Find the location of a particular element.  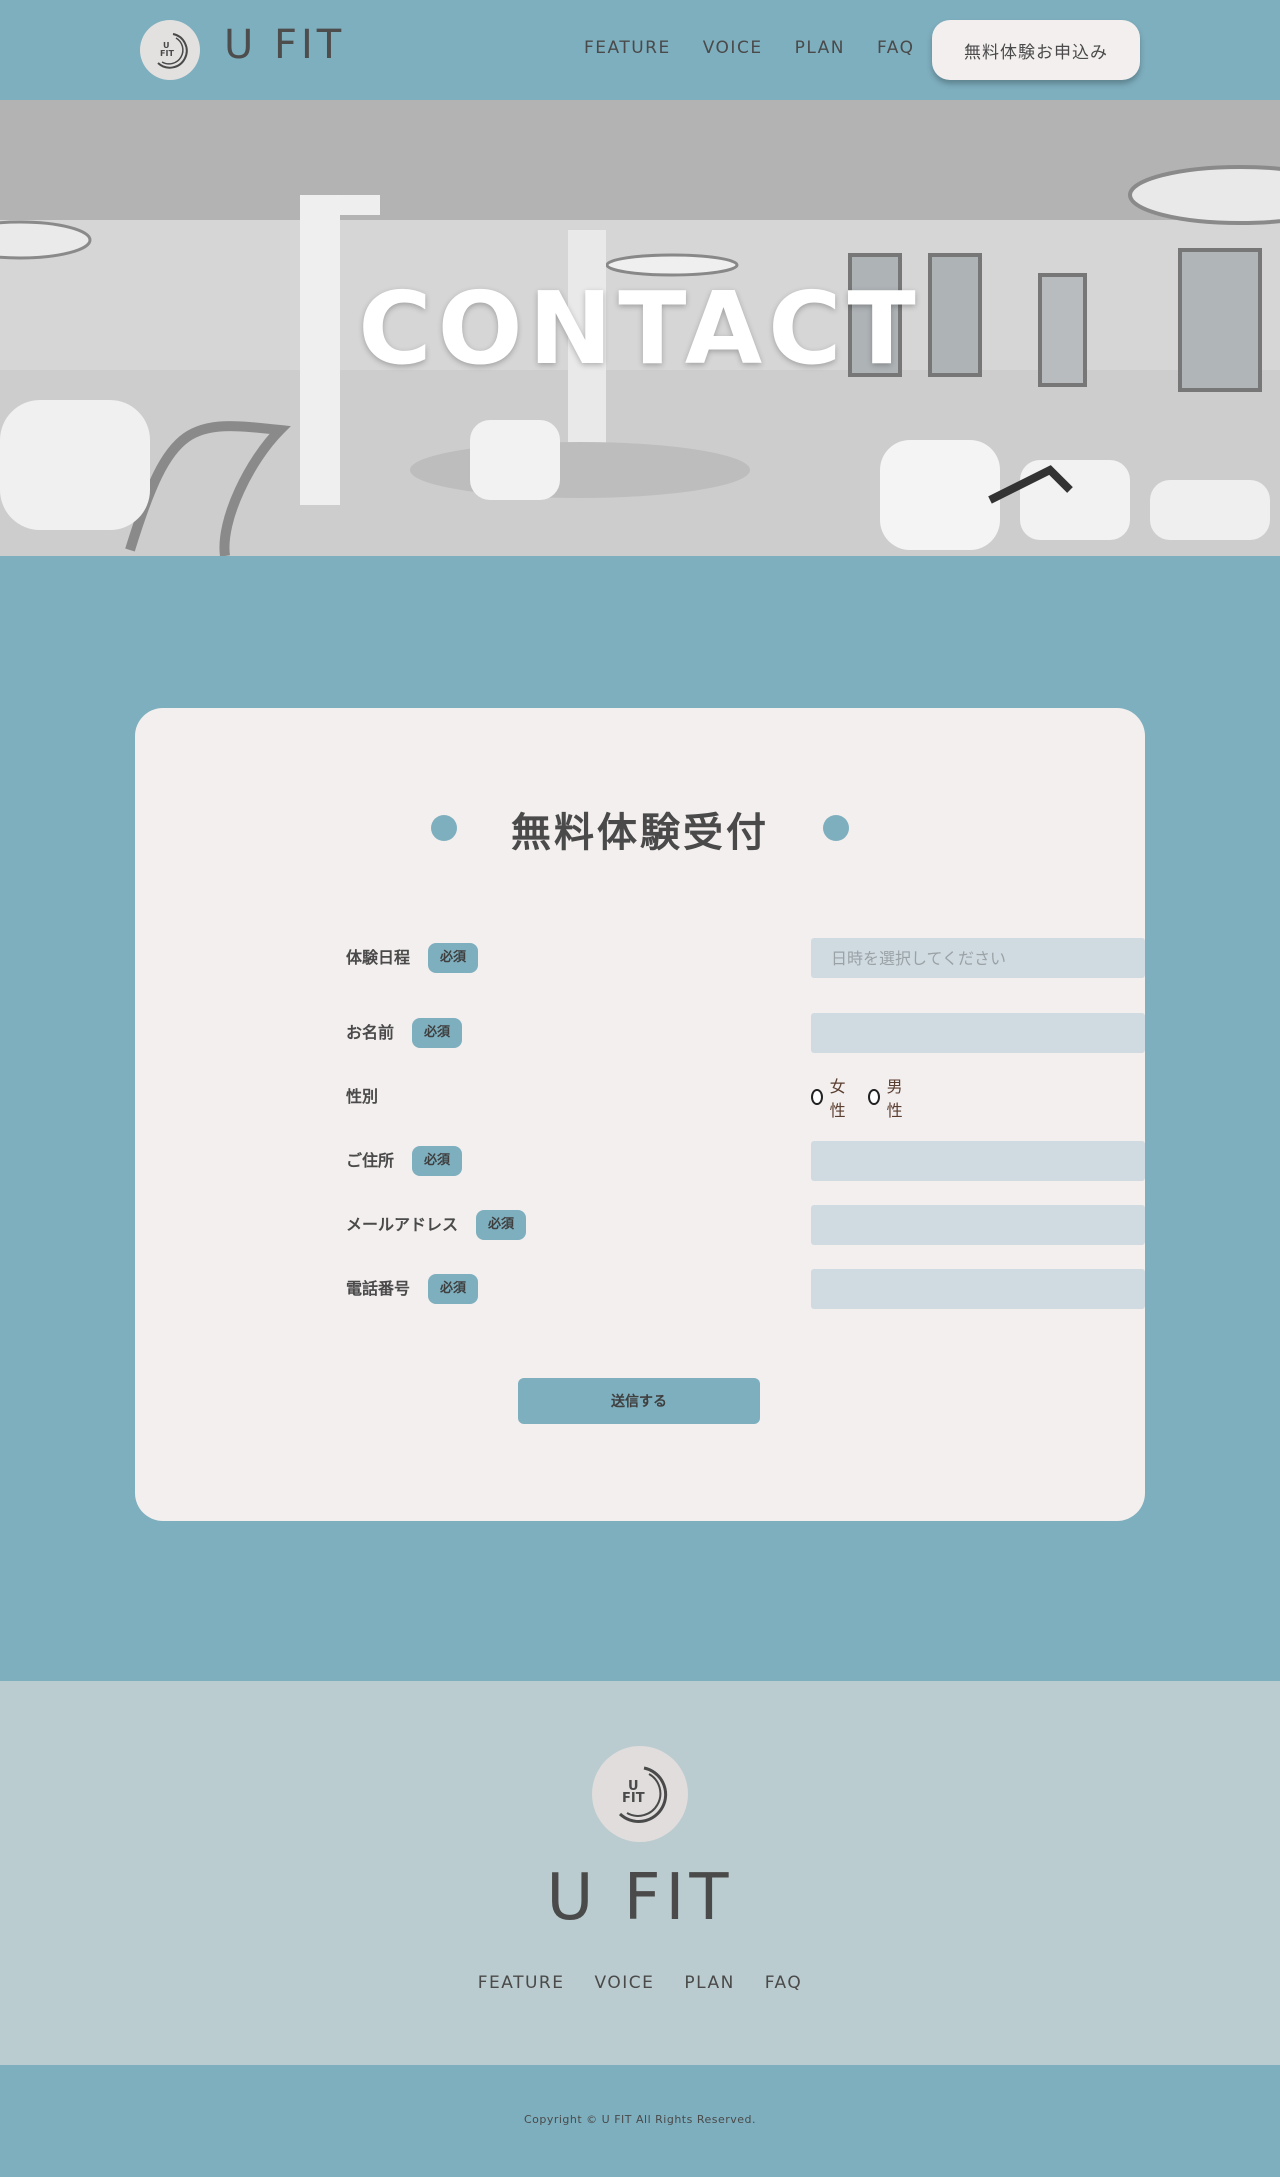

logo-icon: U FIT is located at coordinates (170, 50).